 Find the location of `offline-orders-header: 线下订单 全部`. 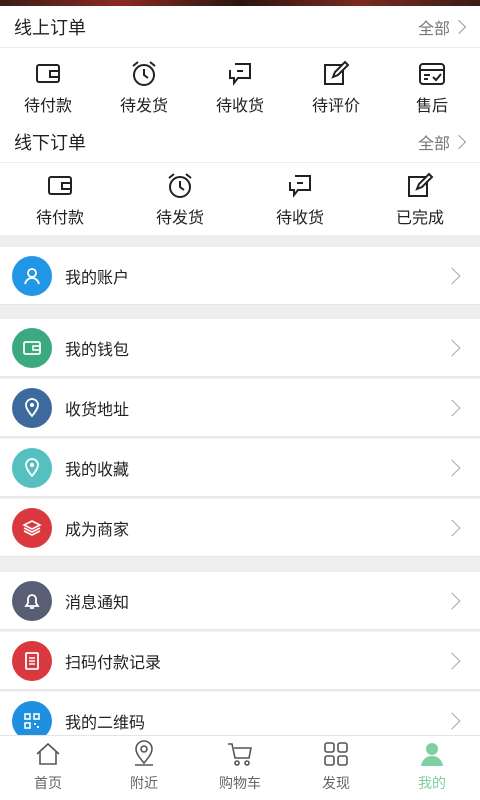

offline-orders-header: 线下订单 全部 is located at coordinates (240, 142).